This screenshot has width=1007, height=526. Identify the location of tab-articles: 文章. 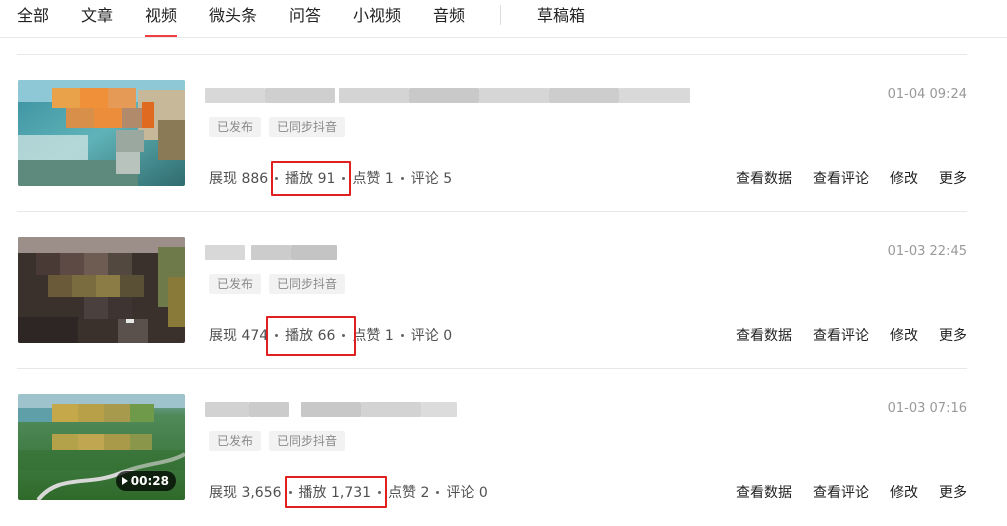
(97, 16).